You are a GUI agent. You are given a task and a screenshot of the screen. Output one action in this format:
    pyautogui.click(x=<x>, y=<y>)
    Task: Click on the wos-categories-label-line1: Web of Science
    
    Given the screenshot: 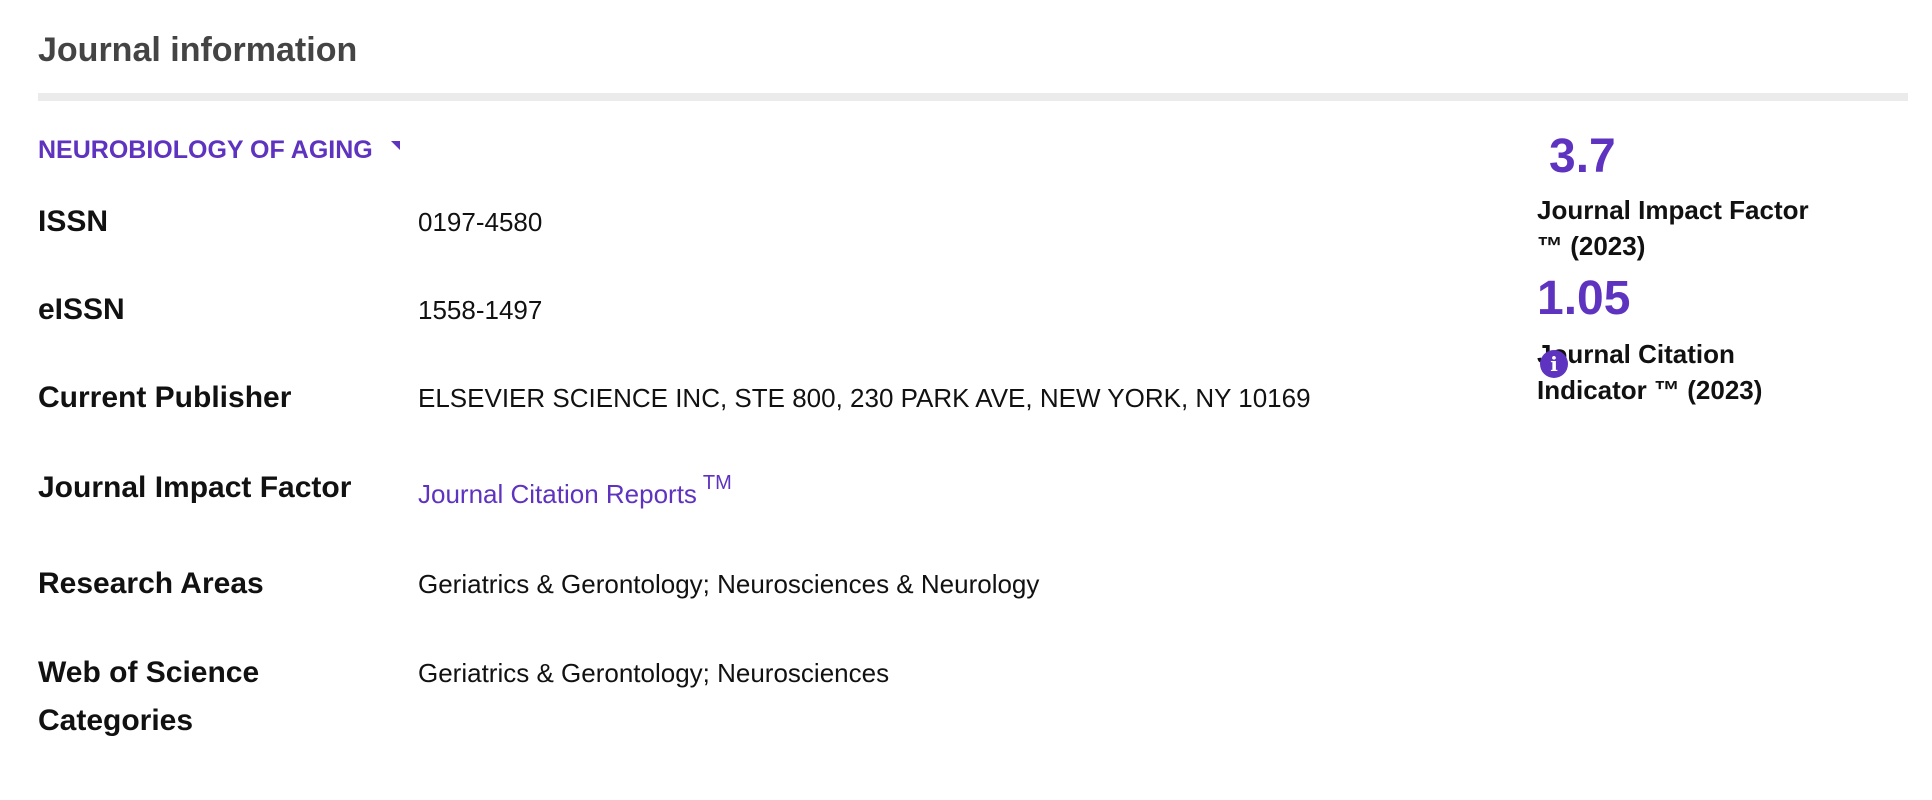 What is the action you would take?
    pyautogui.click(x=149, y=672)
    